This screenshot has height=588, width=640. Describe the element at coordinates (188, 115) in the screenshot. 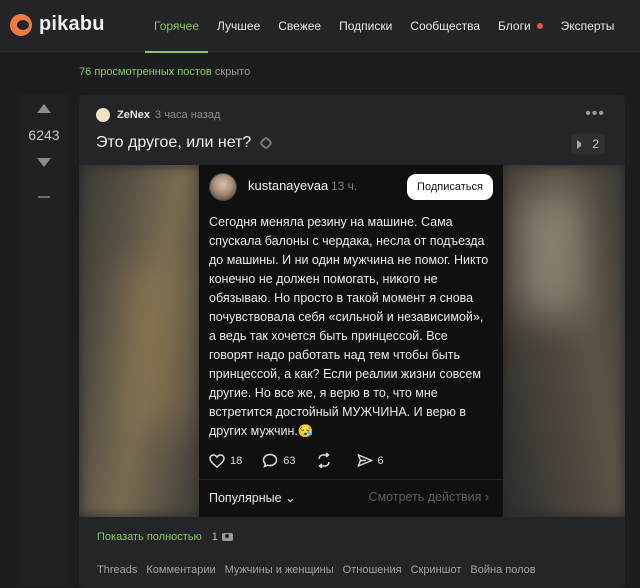

I see `post-time: 3 часа назад` at that location.